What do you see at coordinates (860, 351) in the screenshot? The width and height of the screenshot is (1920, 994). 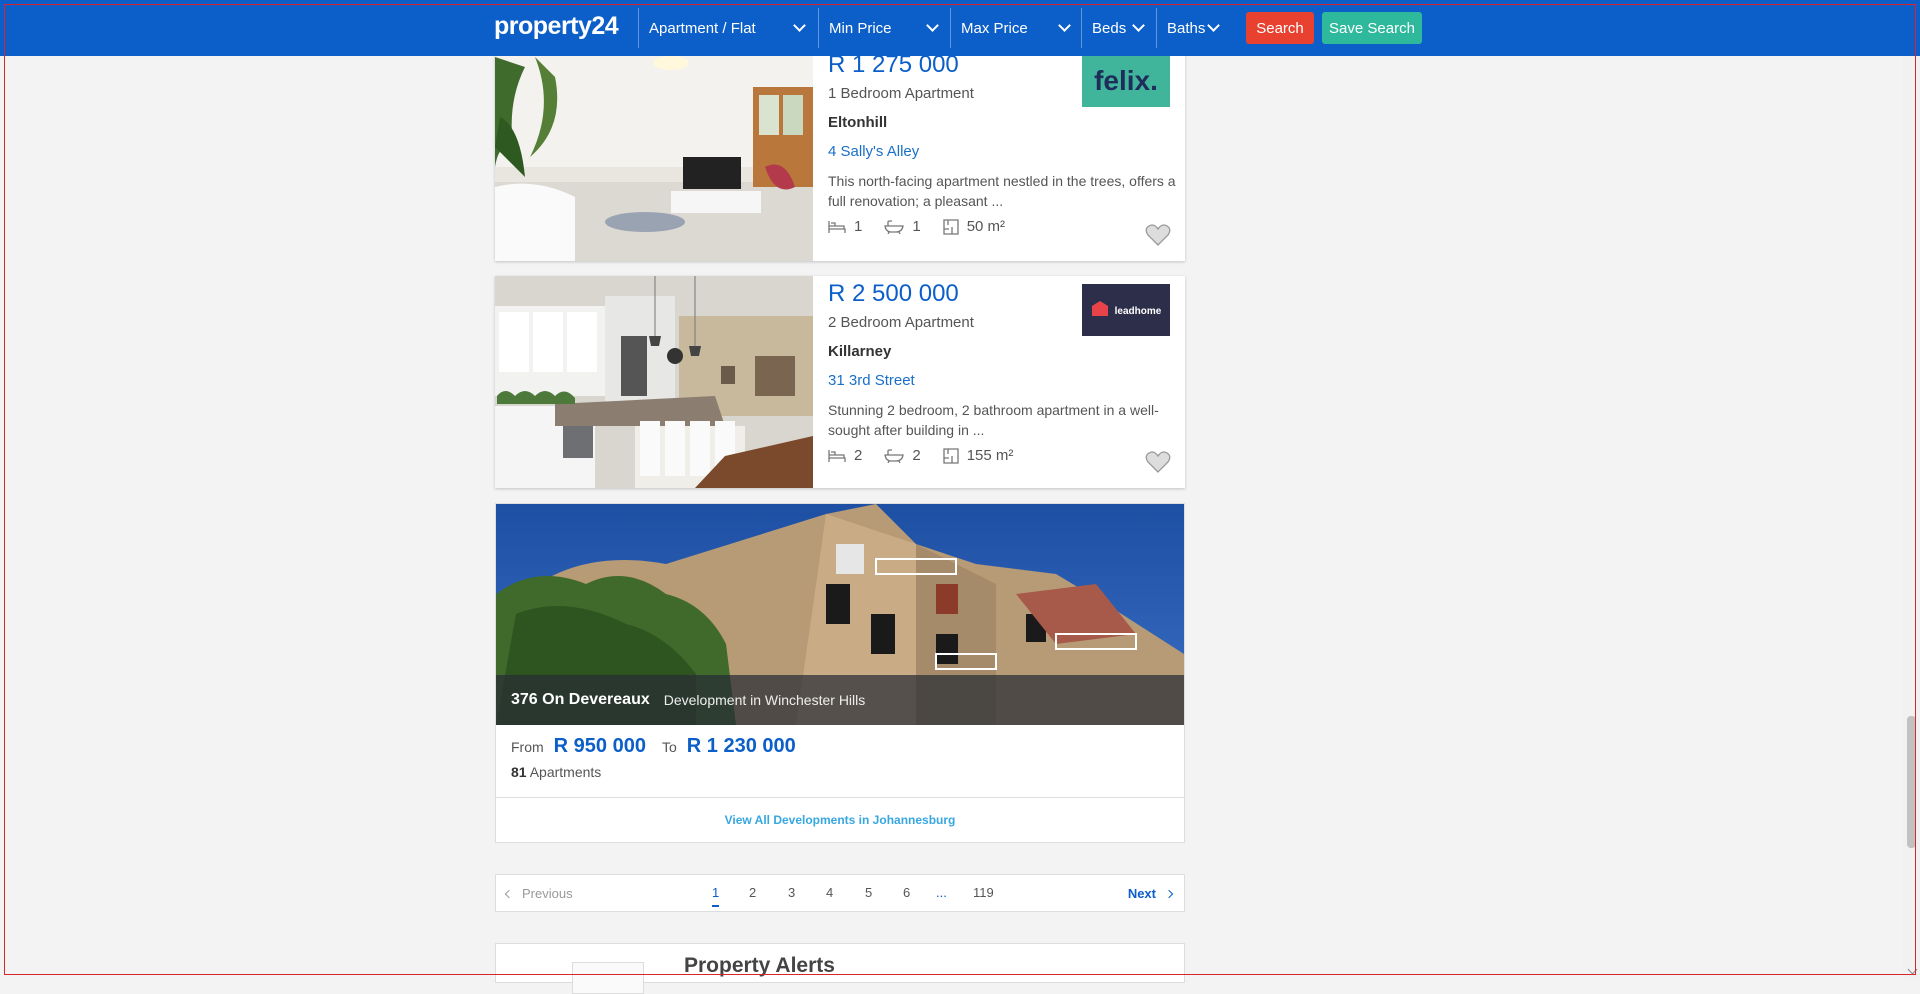 I see `listing-suburb: Killarney` at bounding box center [860, 351].